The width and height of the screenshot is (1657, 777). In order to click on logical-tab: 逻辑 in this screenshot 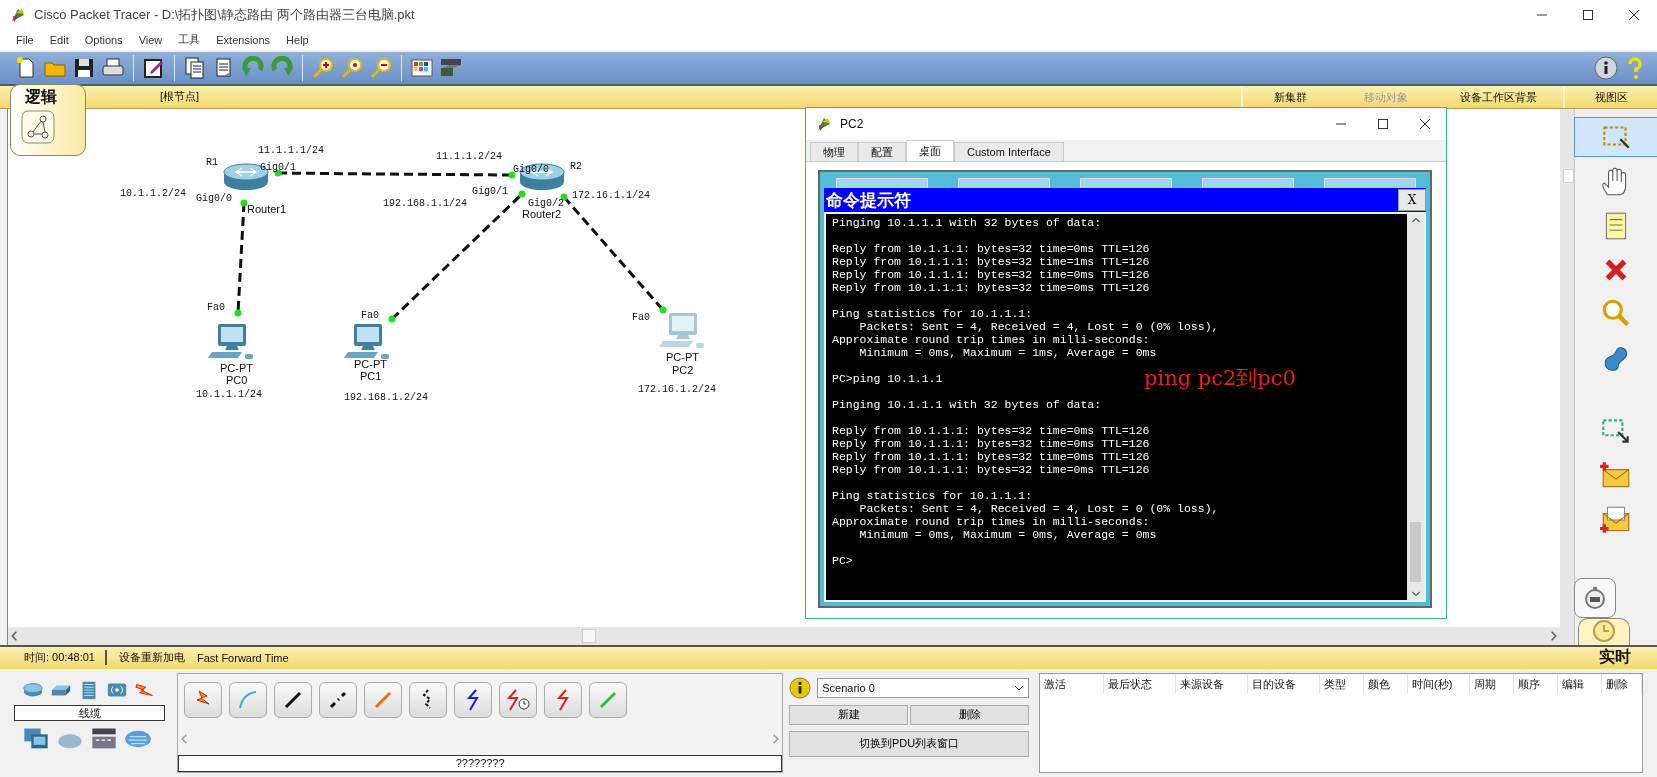, I will do `click(48, 120)`.